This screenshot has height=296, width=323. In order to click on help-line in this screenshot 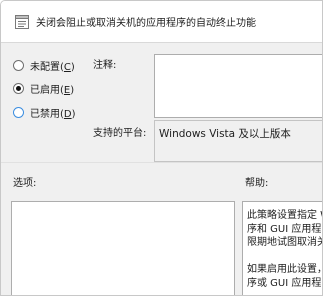, I will do `click(284, 257)`.